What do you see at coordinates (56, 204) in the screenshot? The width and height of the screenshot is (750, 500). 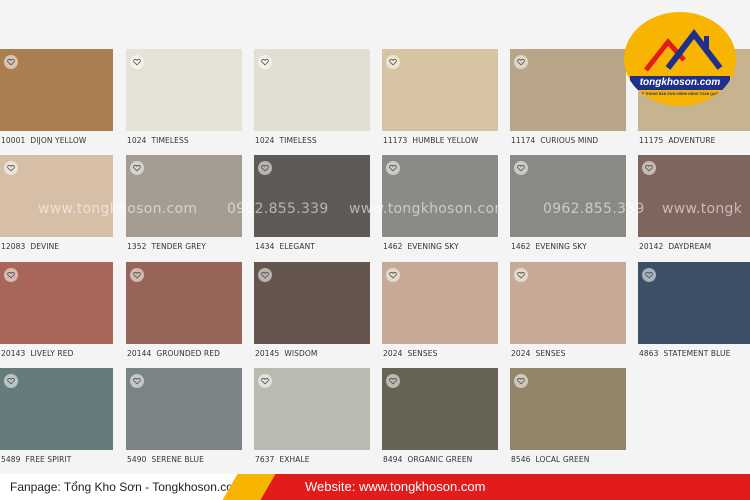 I see `swatch-card: 12083 DEVINE` at bounding box center [56, 204].